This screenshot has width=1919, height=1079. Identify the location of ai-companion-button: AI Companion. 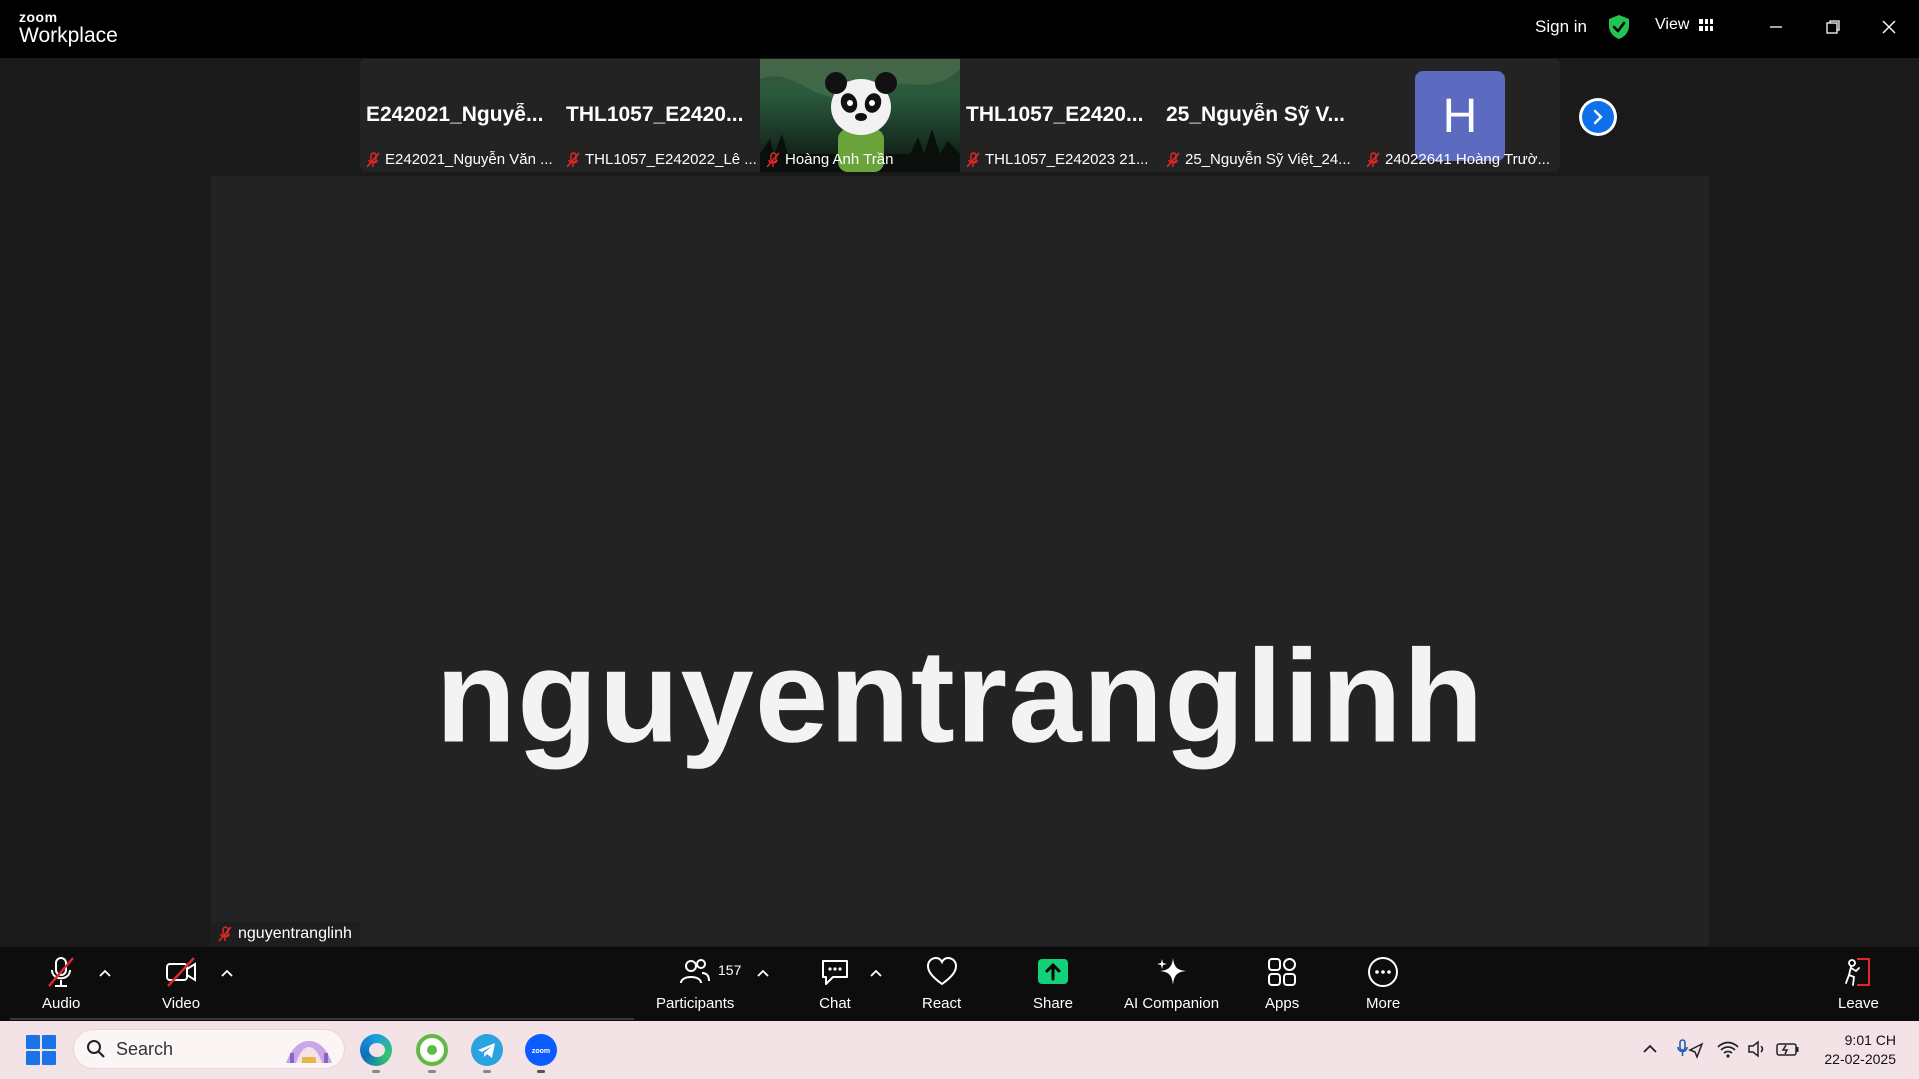
(1171, 983).